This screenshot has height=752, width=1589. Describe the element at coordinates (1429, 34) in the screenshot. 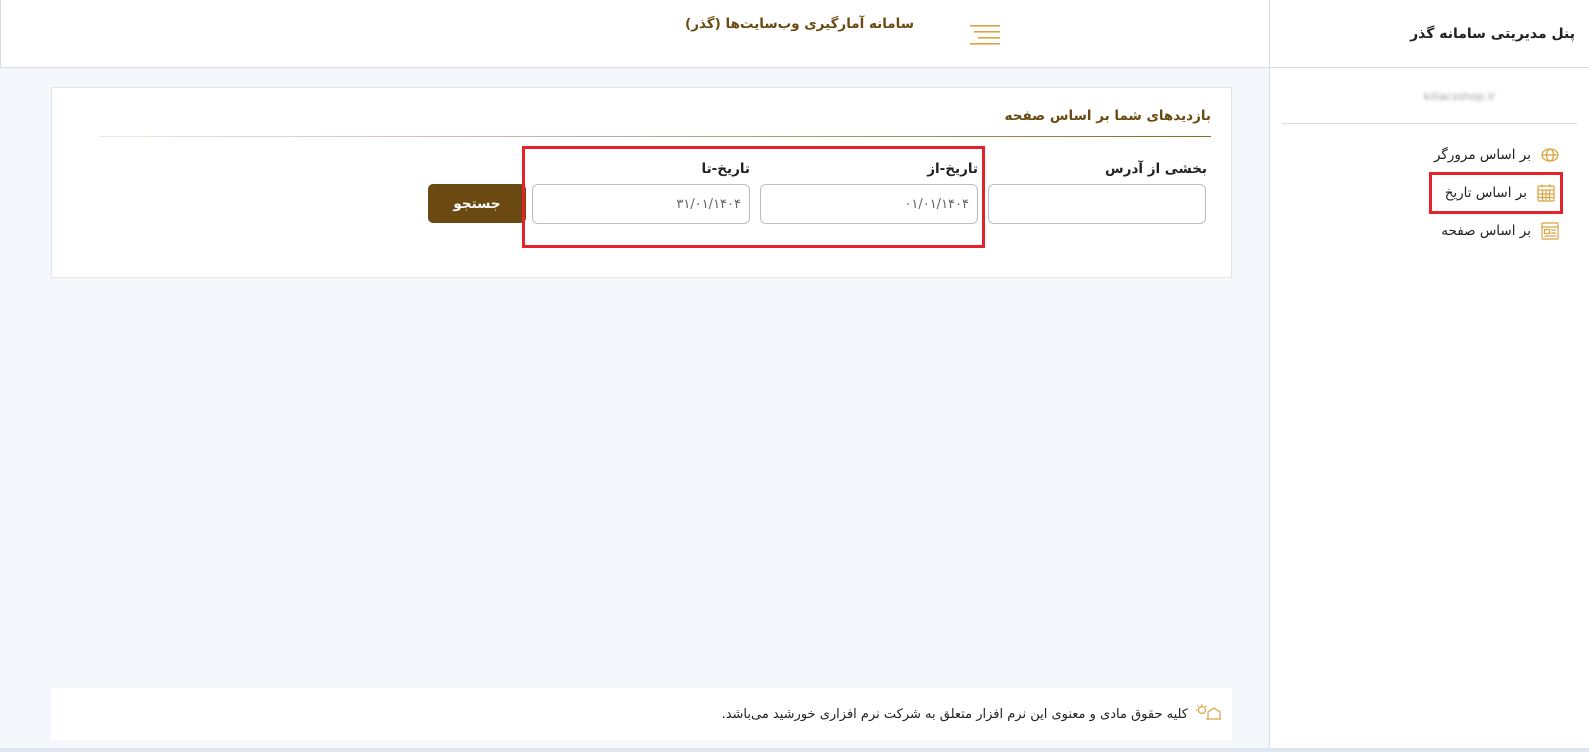

I see `panel-title: پنل مدیریتی سامانه گذر` at that location.